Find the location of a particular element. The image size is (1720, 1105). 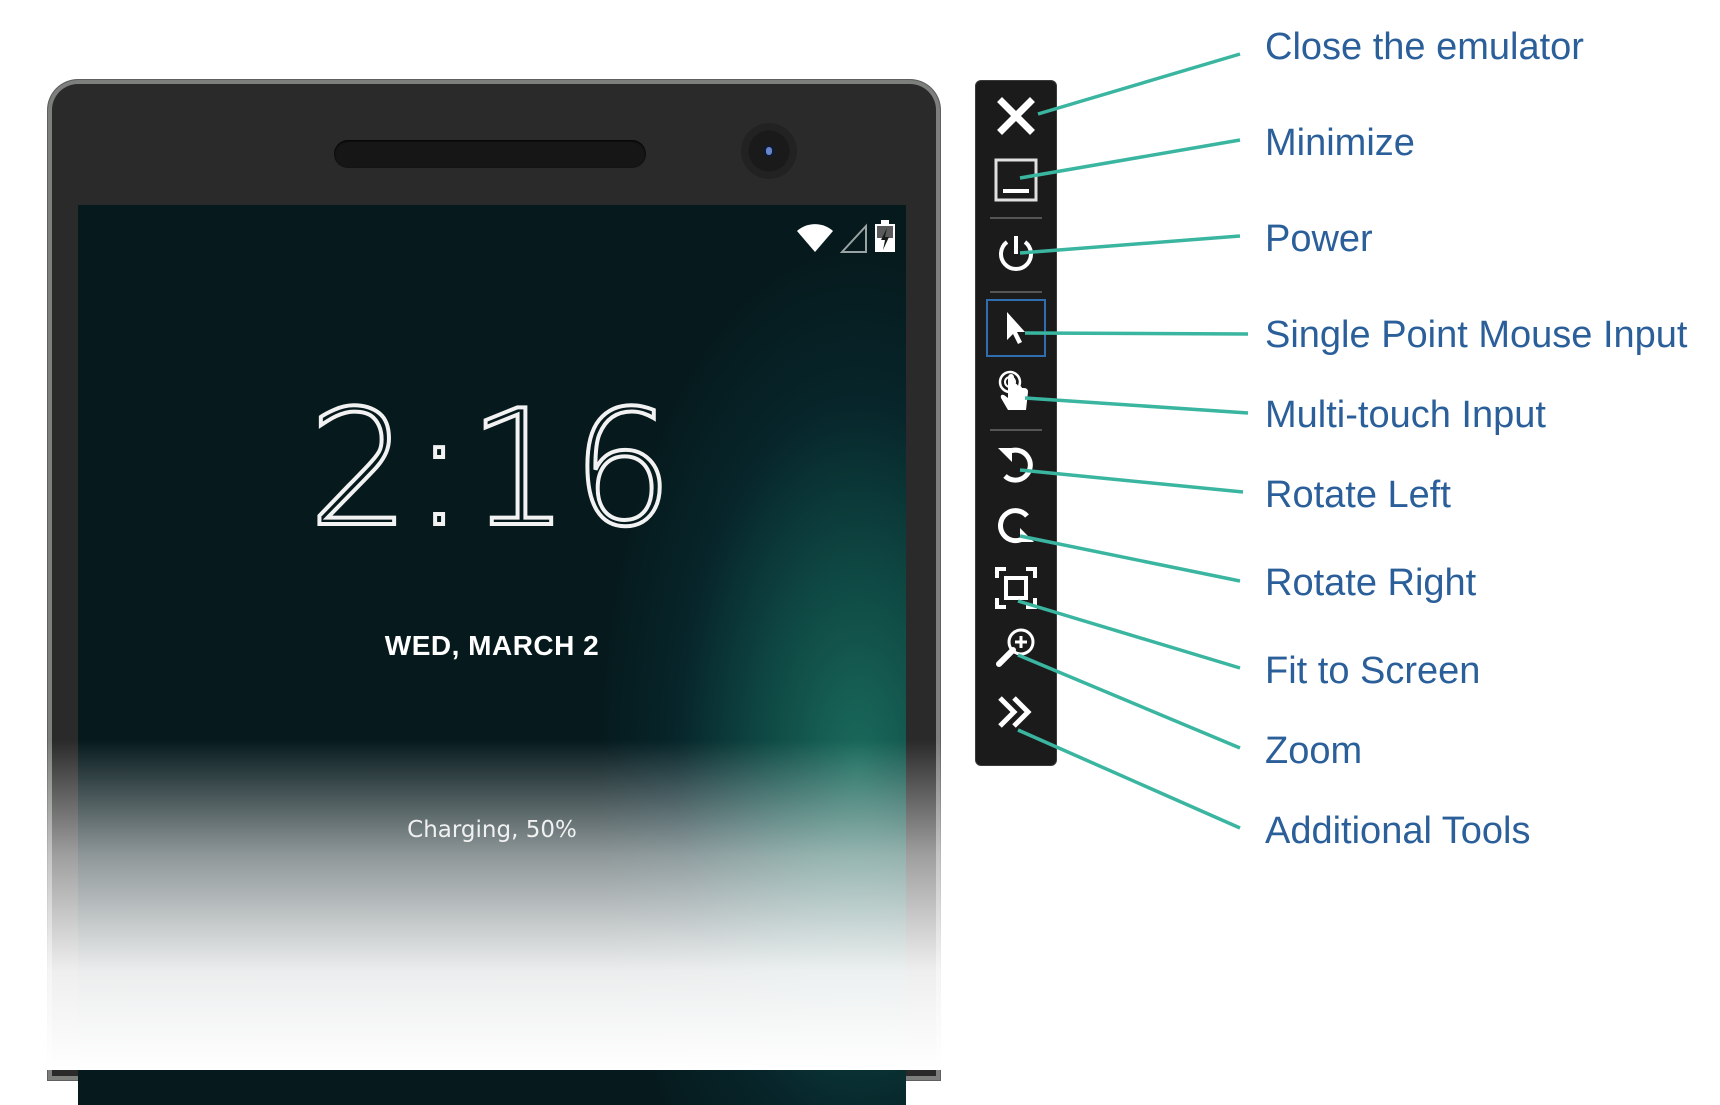

callout-rotate-right: Rotate Right is located at coordinates (1371, 583).